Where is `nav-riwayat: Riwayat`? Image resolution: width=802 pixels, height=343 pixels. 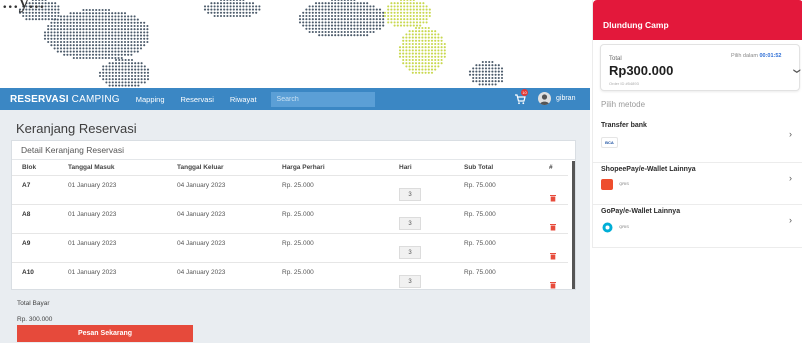 nav-riwayat: Riwayat is located at coordinates (243, 99).